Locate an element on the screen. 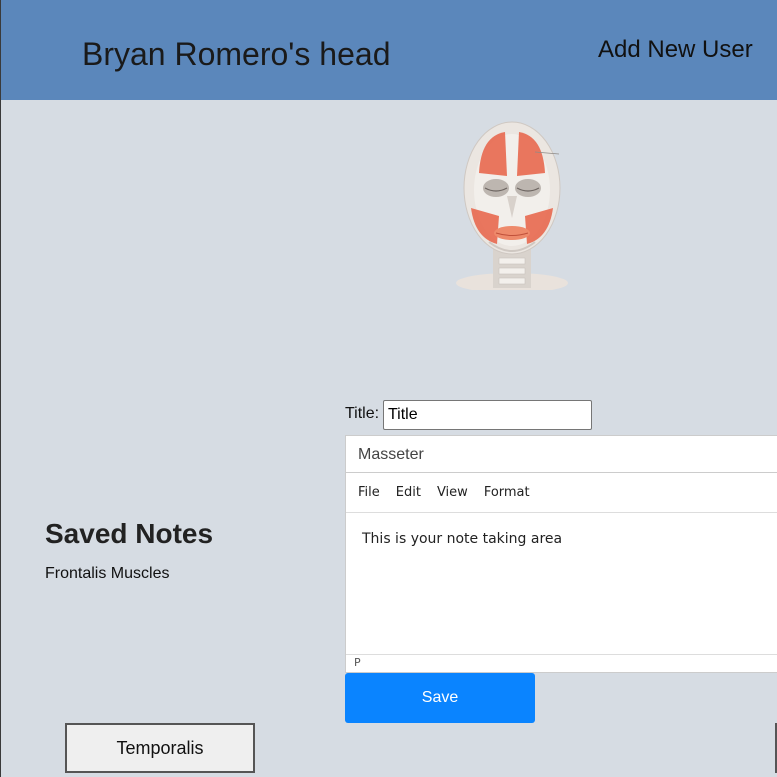 The image size is (777, 777). temporalis-button: Temporalis is located at coordinates (160, 748).